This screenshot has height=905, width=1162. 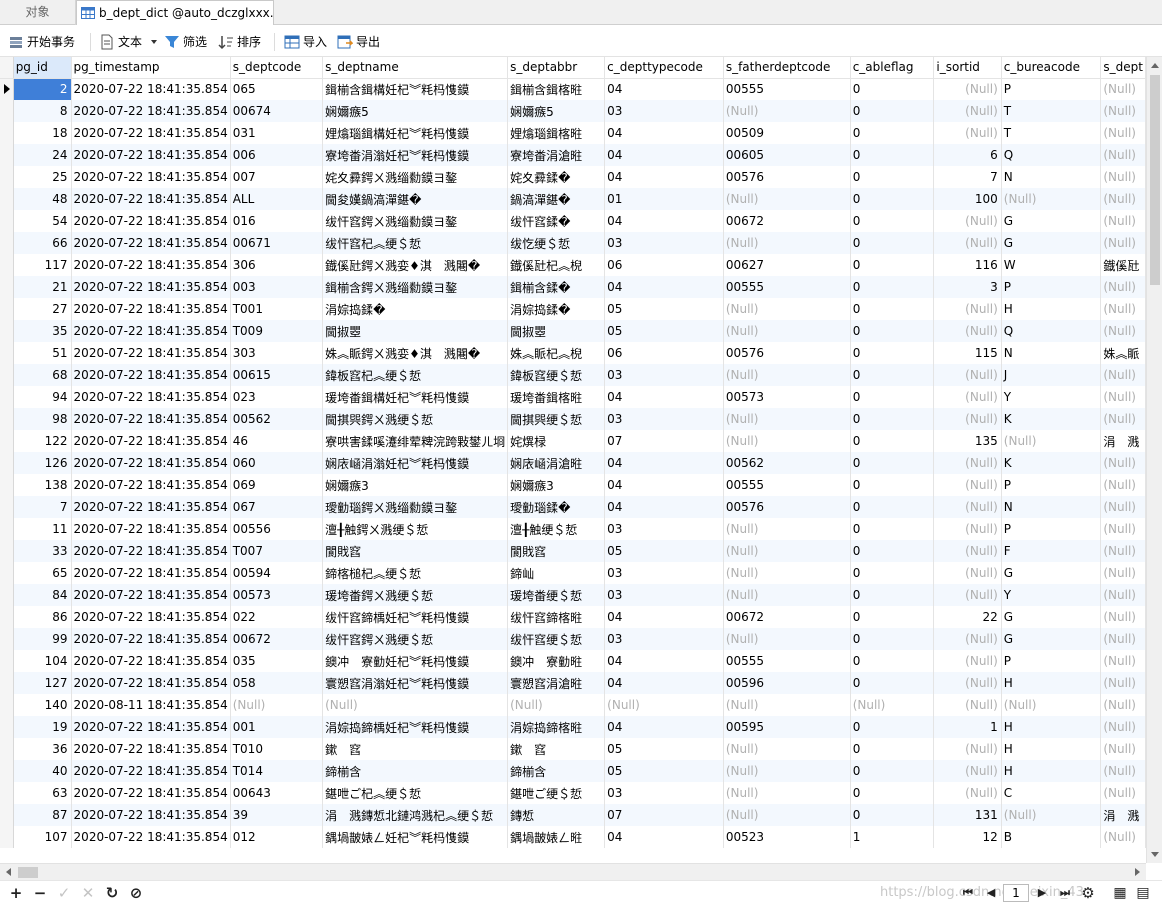 What do you see at coordinates (415, 155) in the screenshot?
I see `cell-s-deptname: 寮垮畨涓滃妊杞︾粍杩愯鏌` at bounding box center [415, 155].